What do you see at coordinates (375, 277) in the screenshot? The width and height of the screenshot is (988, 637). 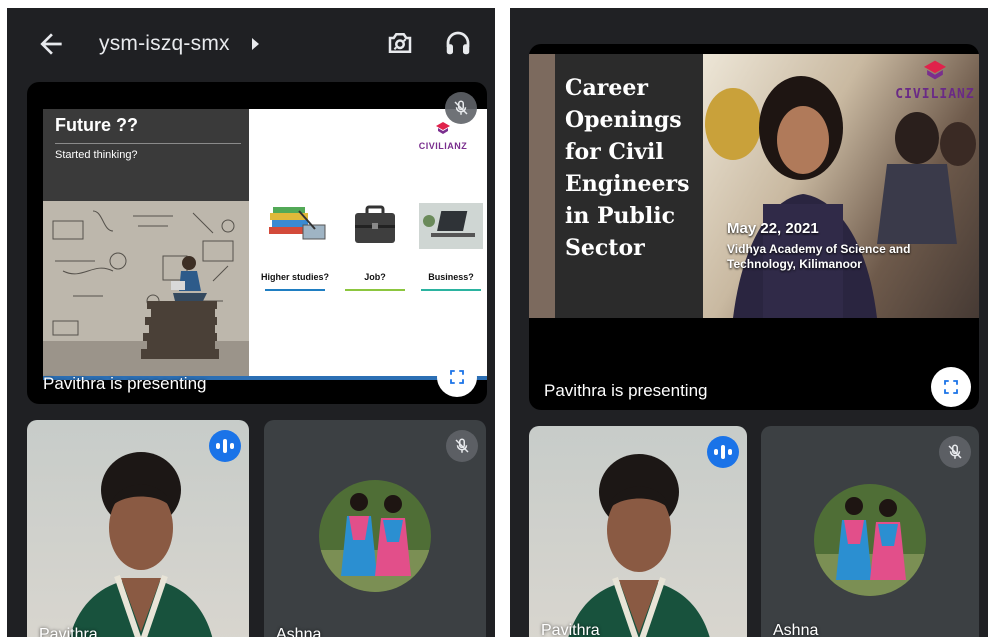 I see `option-label: Job?` at bounding box center [375, 277].